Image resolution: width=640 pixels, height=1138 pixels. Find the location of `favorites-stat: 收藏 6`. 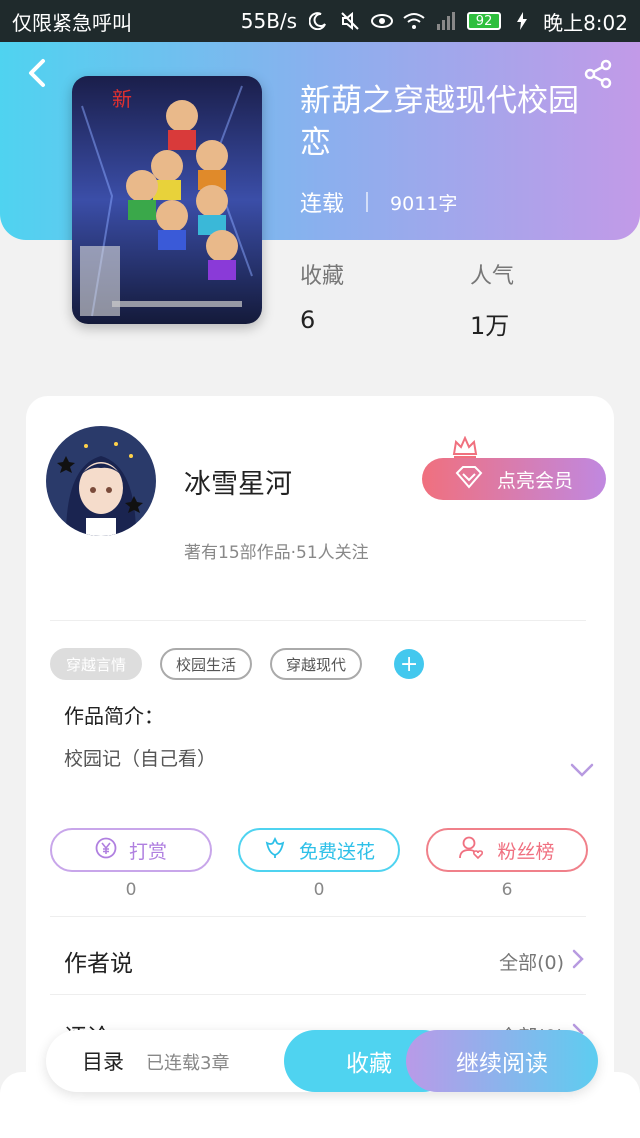

favorites-stat: 收藏 6 is located at coordinates (322, 296).